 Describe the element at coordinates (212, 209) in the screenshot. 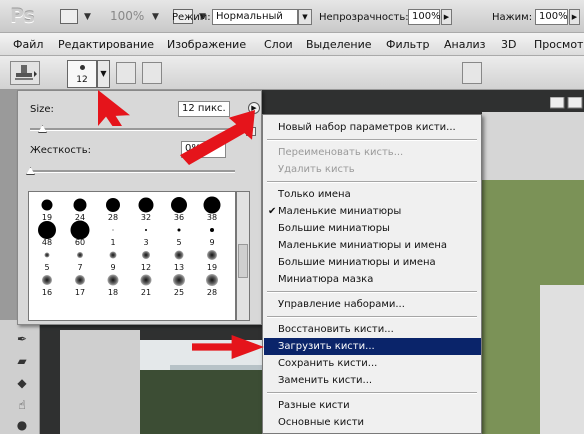

I see `brush-thumbnail: 38` at that location.